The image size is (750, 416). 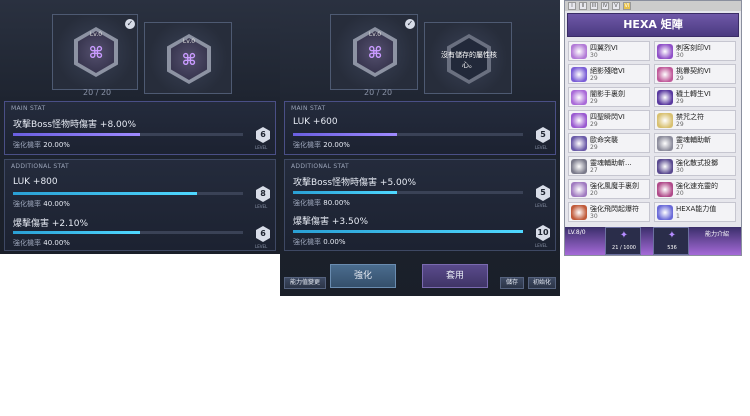 What do you see at coordinates (572, 6) in the screenshot?
I see `hexa-tab-1: I` at bounding box center [572, 6].